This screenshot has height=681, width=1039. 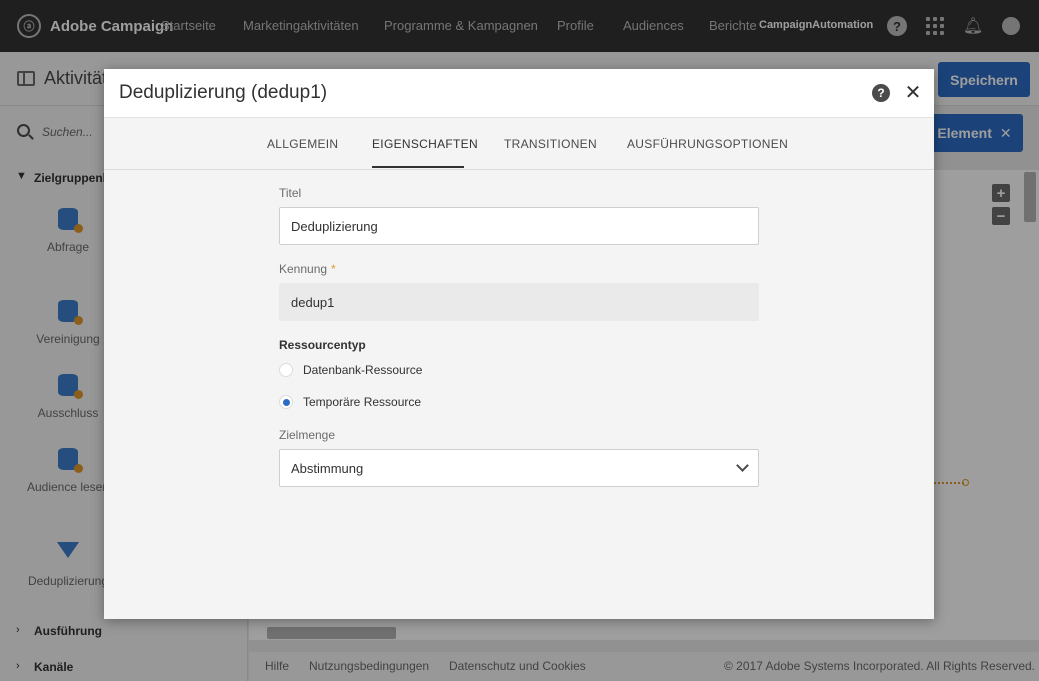 I want to click on target-select: Abstimmung, so click(x=519, y=468).